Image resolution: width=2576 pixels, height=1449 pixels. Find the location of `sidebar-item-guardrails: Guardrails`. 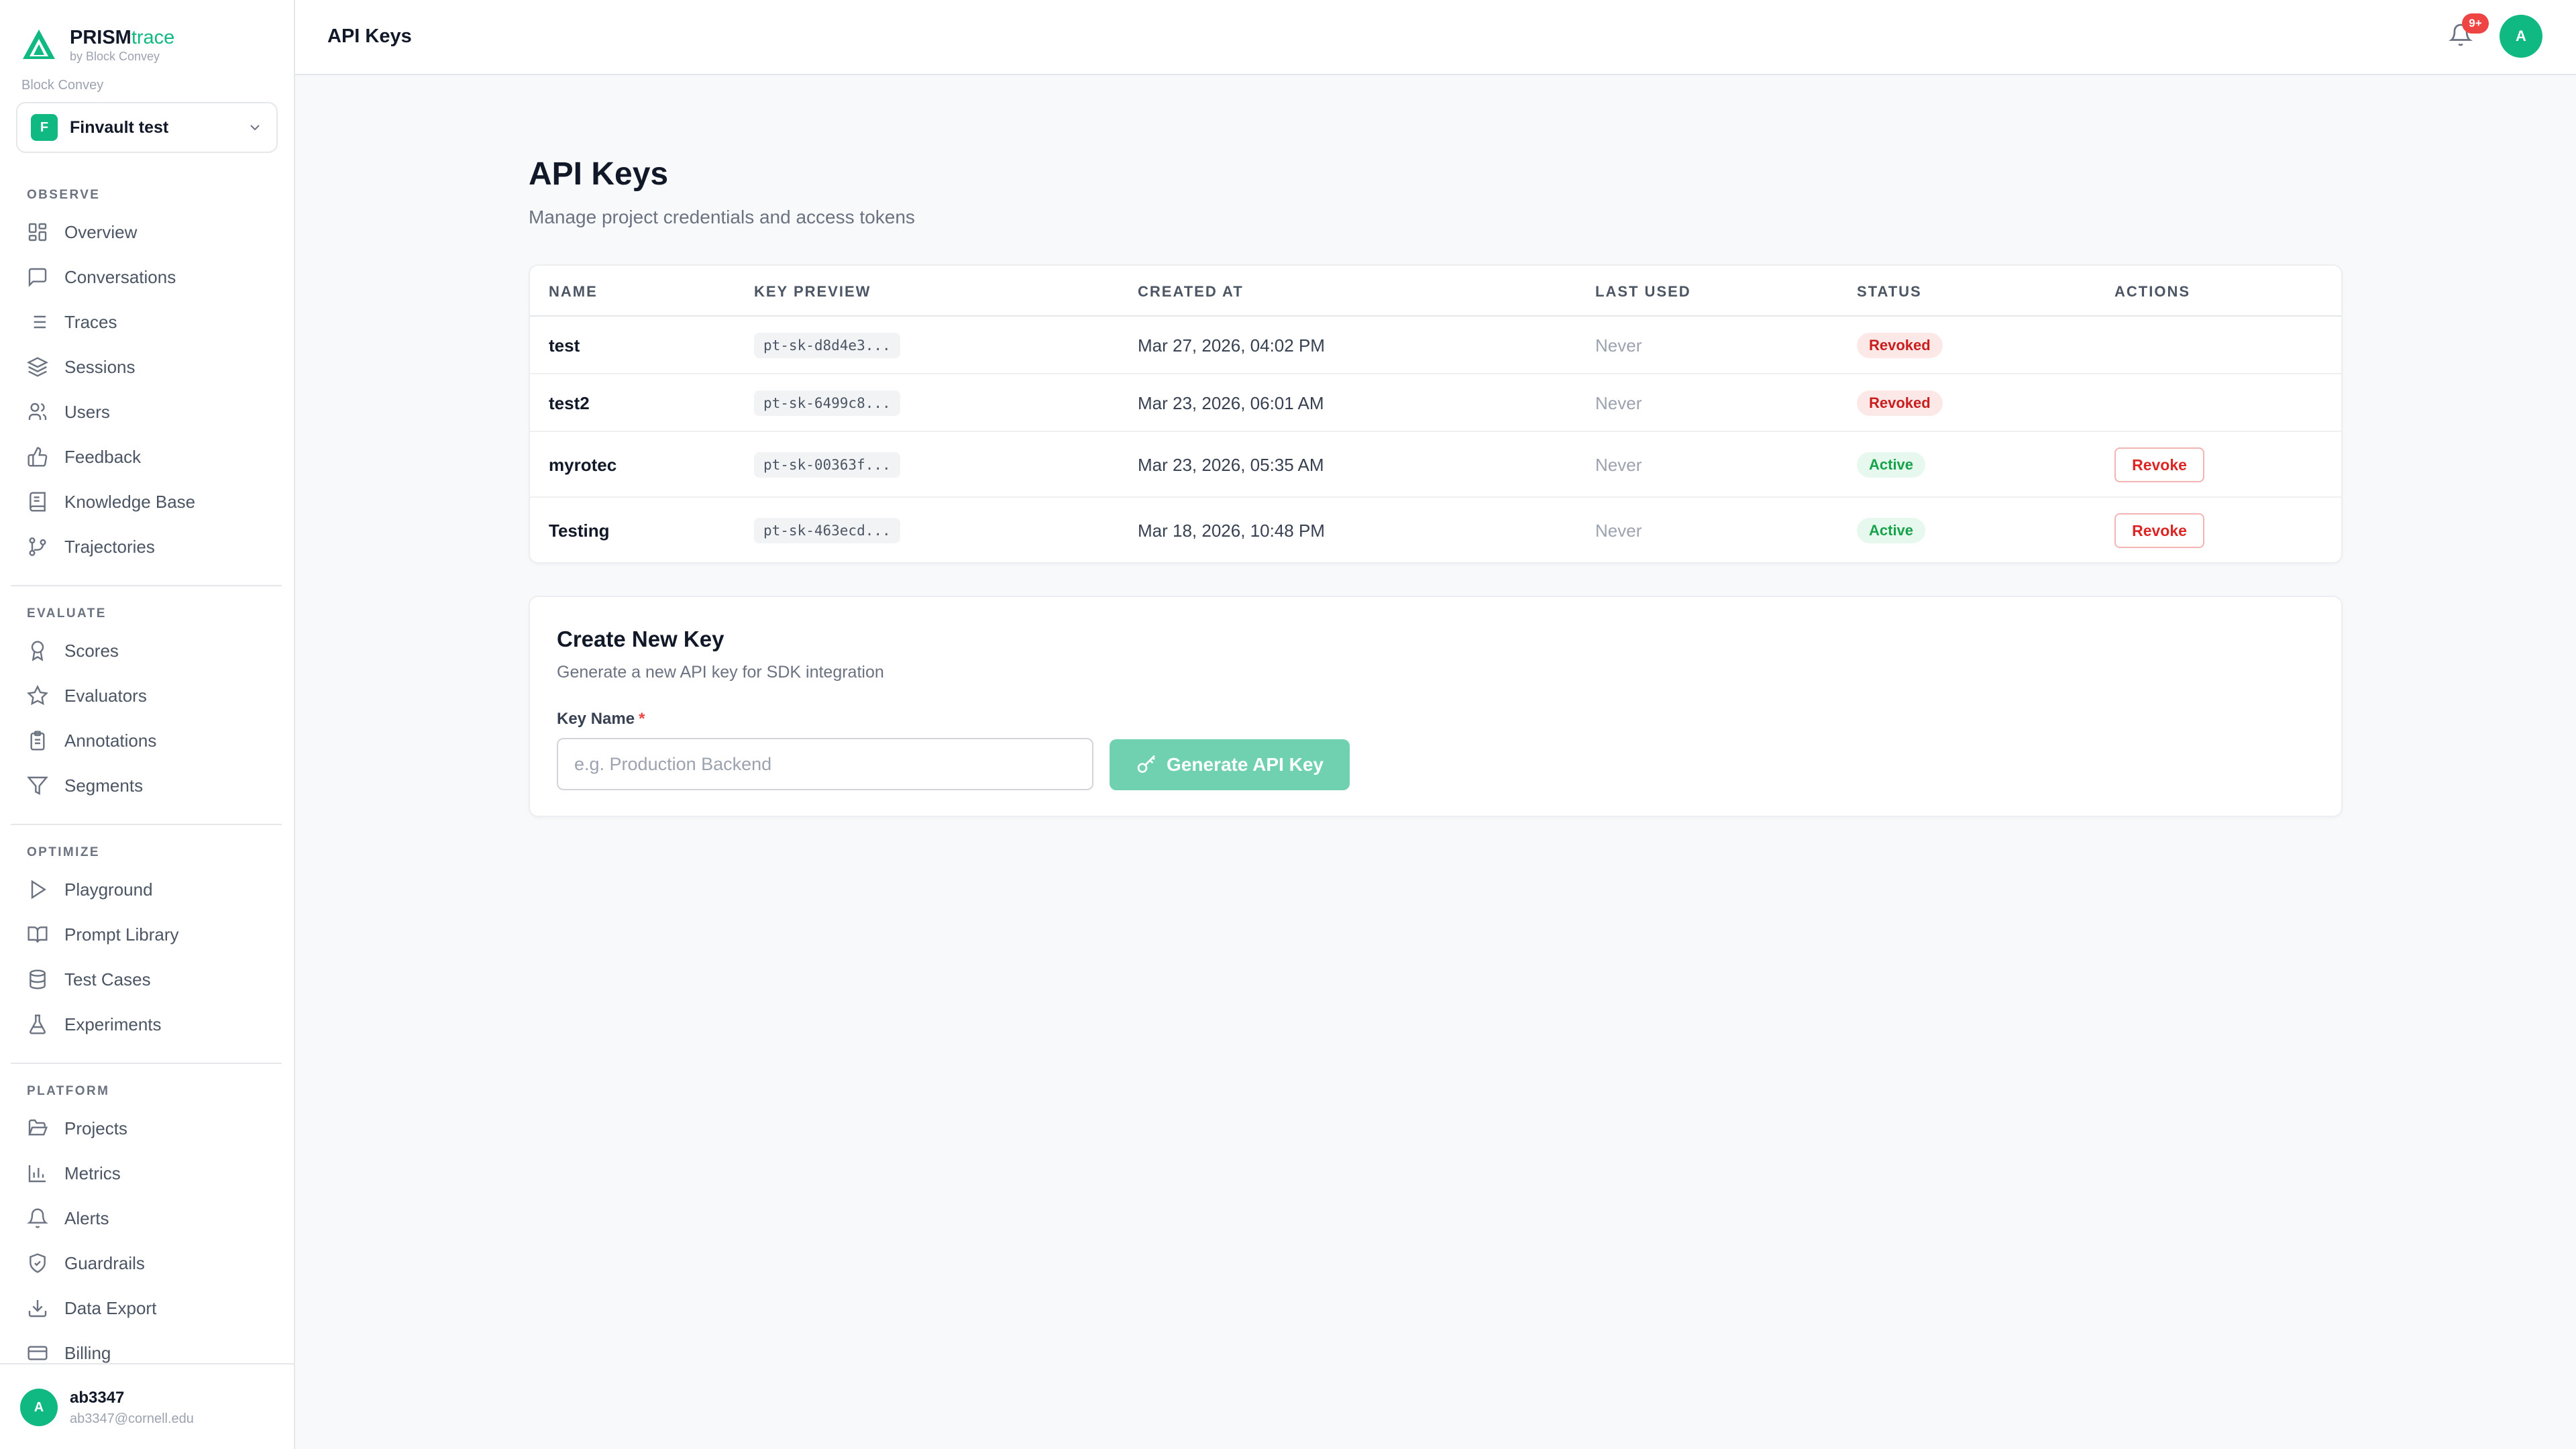

sidebar-item-guardrails: Guardrails is located at coordinates (154, 1263).